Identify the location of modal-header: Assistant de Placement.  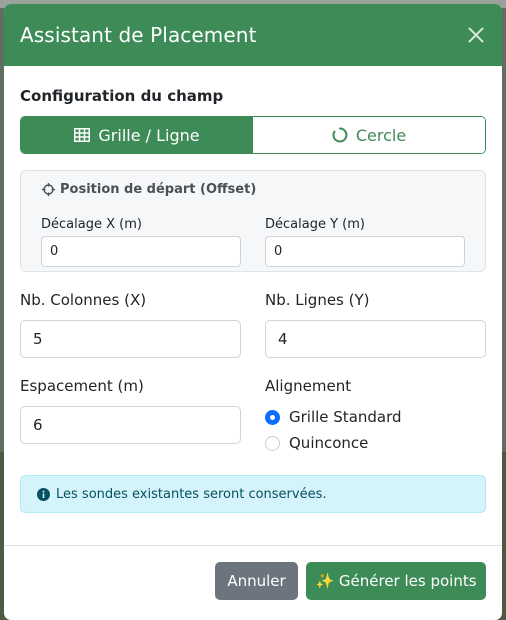
(253, 35).